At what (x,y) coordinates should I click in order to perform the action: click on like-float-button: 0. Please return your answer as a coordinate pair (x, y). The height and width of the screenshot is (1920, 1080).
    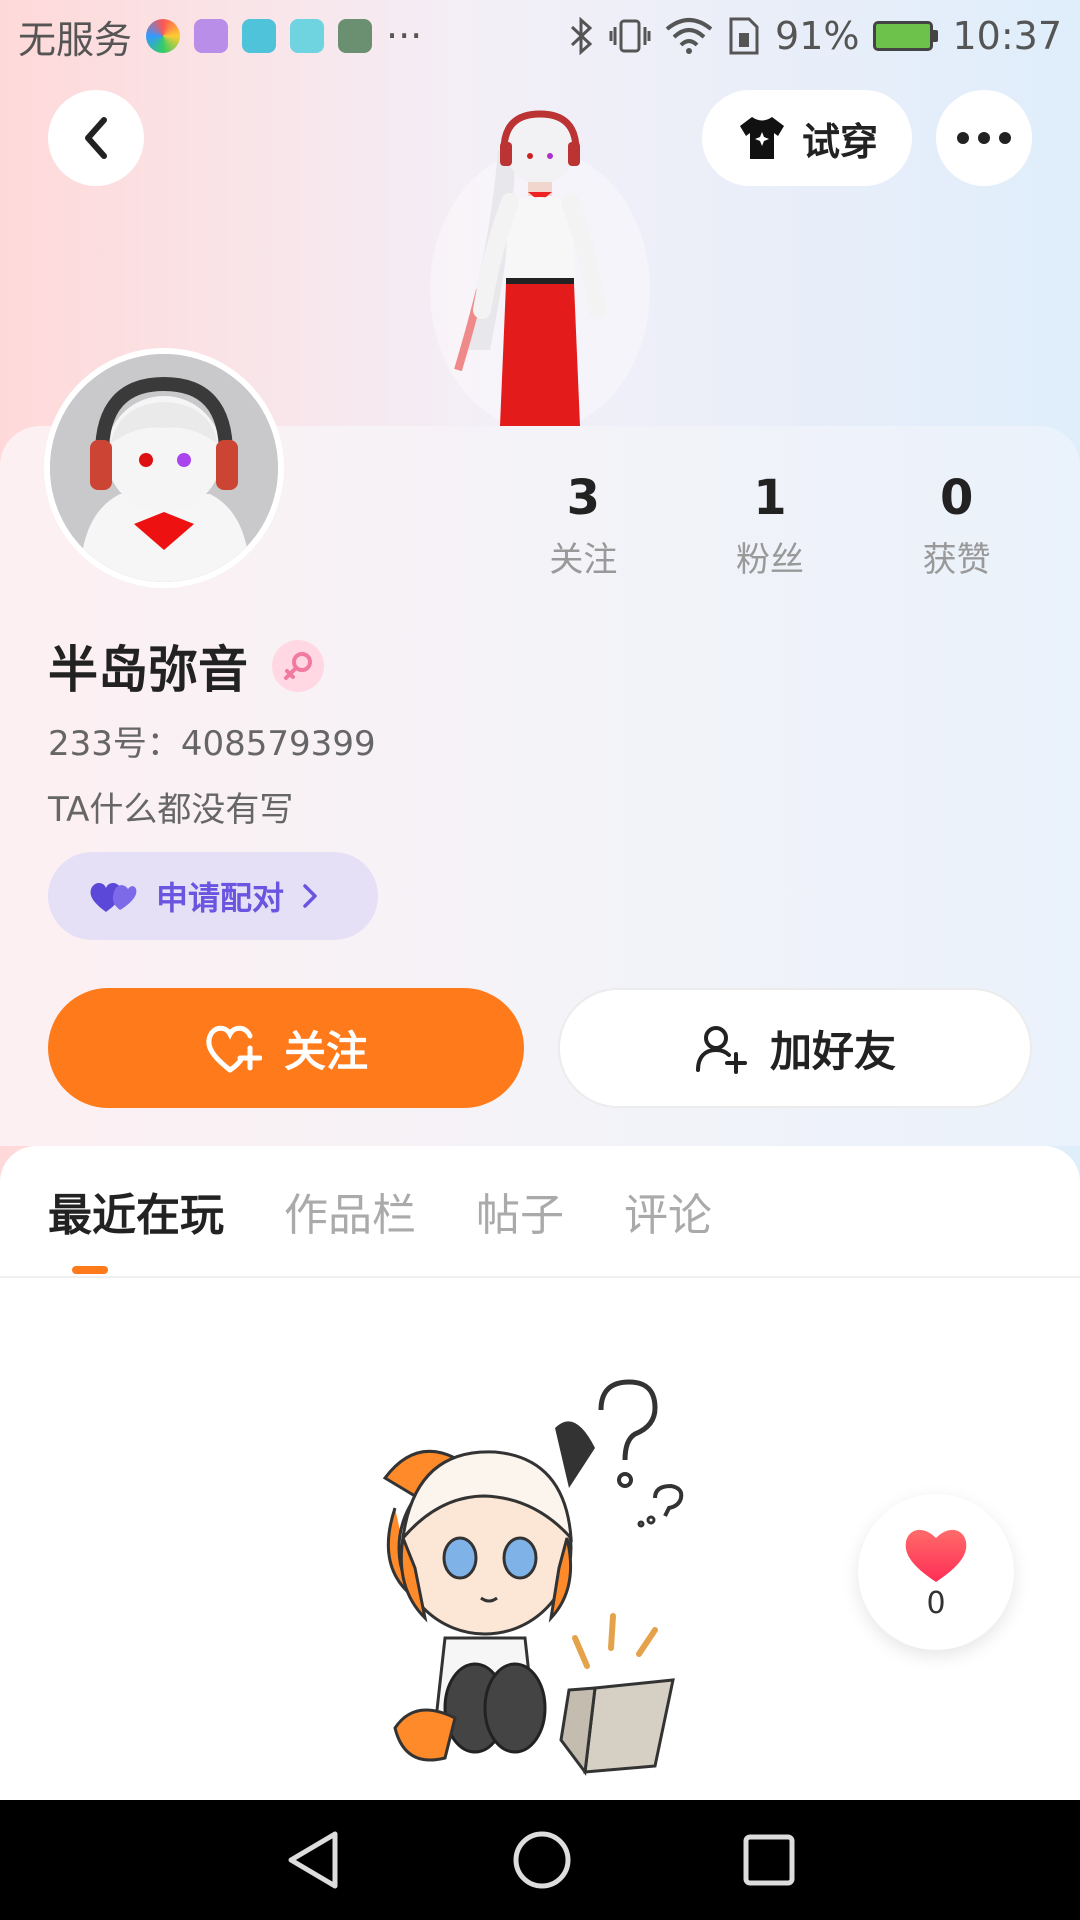
    Looking at the image, I should click on (936, 1572).